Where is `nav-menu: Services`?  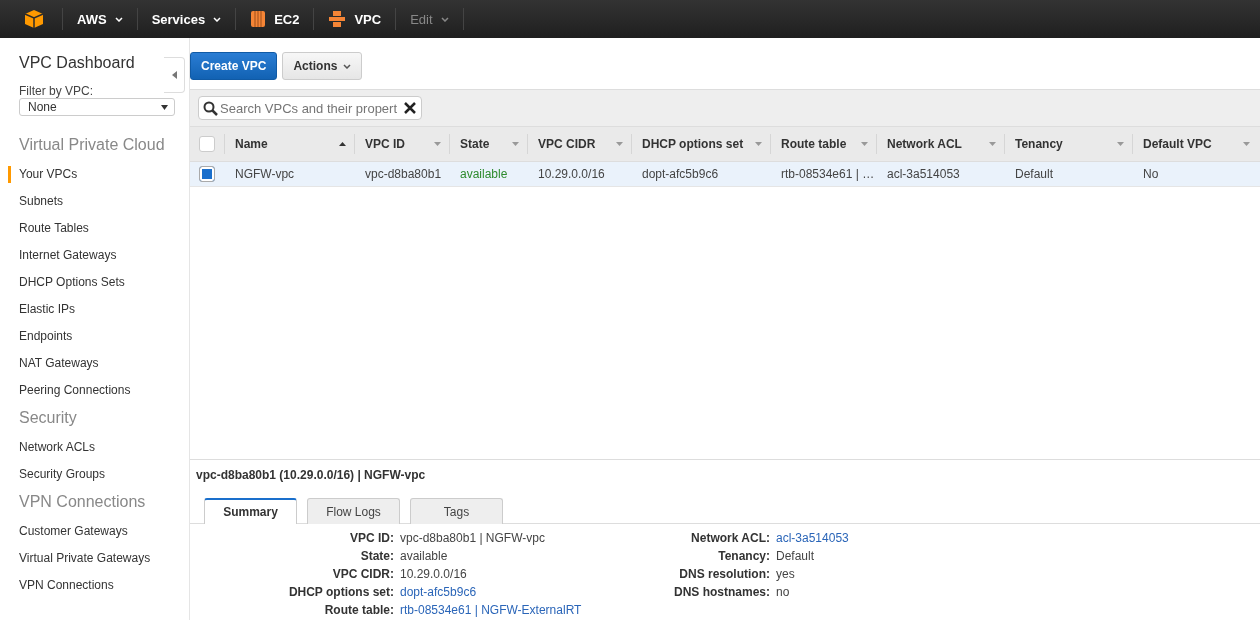 nav-menu: Services is located at coordinates (186, 19).